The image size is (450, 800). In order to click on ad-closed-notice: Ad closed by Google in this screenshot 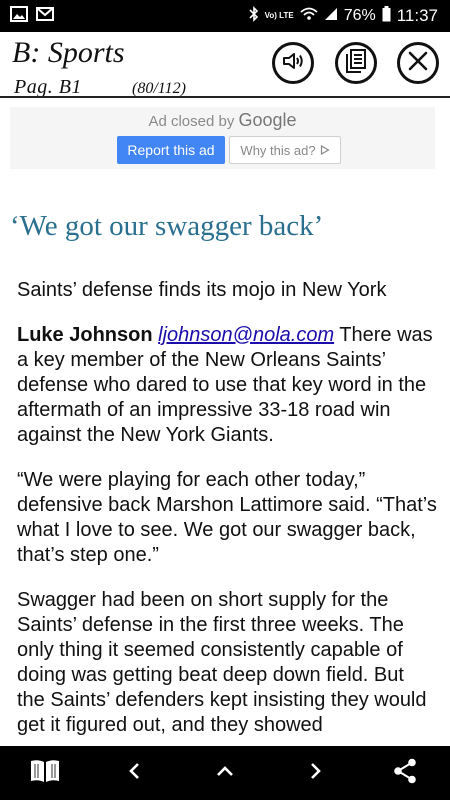, I will do `click(222, 120)`.